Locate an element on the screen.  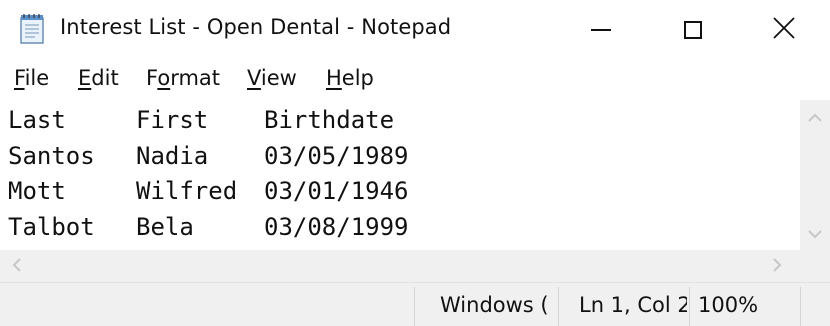
column-header-birthdate: Birthdate is located at coordinates (329, 120).